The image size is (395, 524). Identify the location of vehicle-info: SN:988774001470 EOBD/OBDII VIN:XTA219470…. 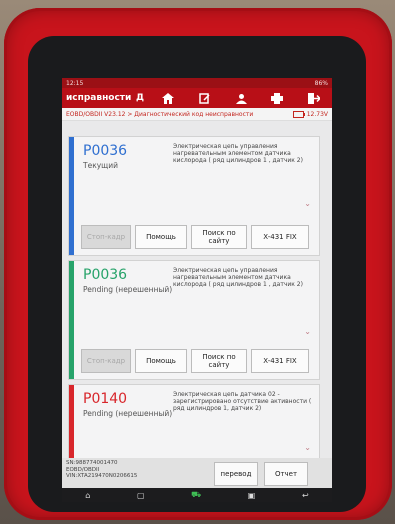
(101, 470).